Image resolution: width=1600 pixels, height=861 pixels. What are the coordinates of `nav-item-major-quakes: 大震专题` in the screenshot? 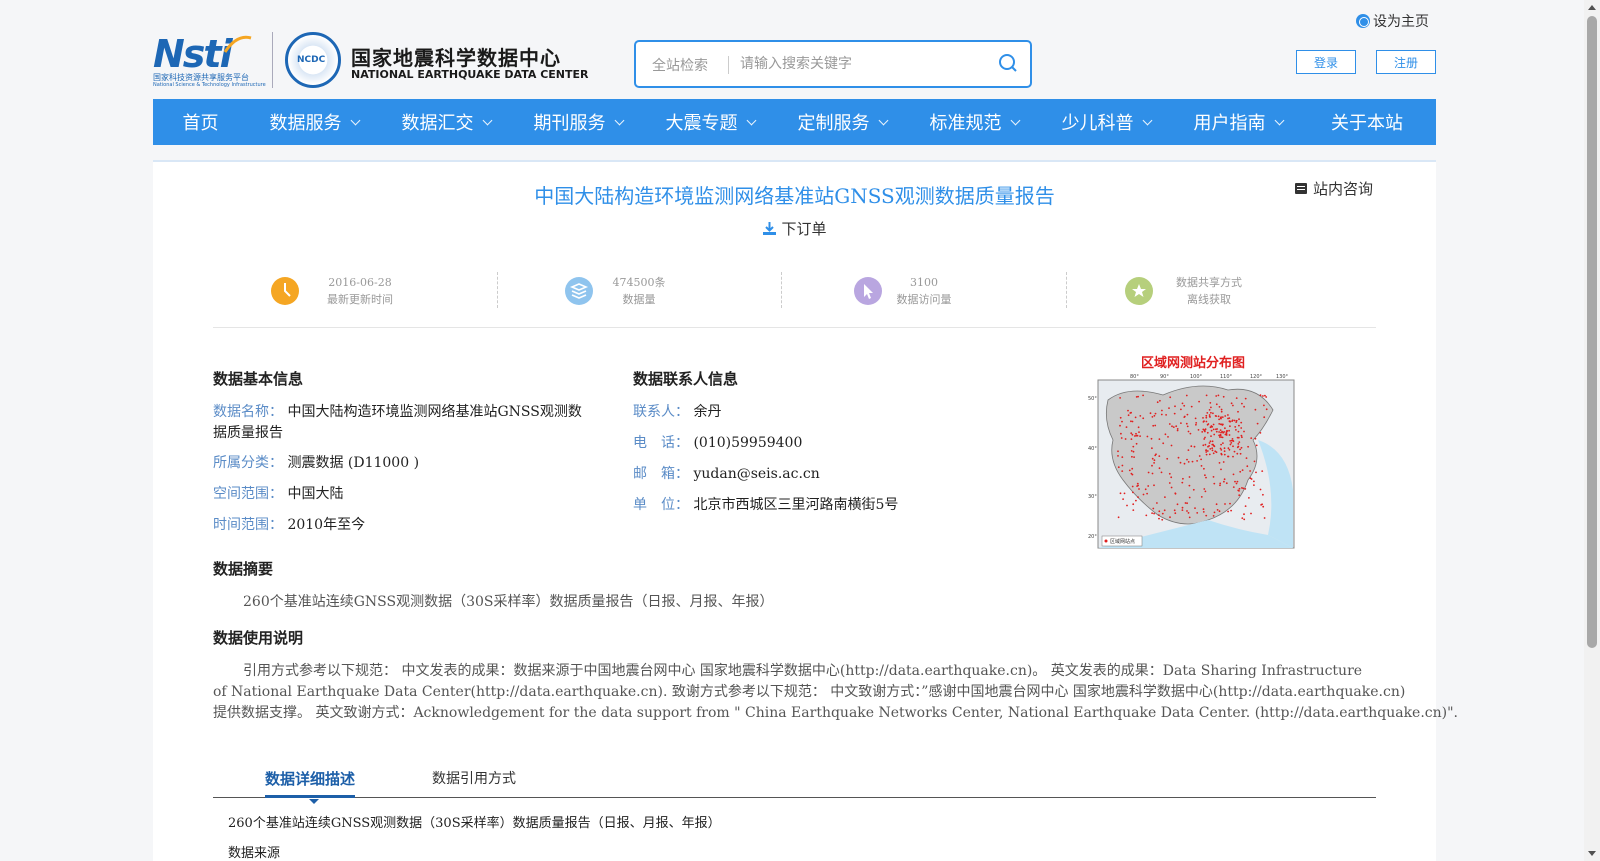 It's located at (710, 122).